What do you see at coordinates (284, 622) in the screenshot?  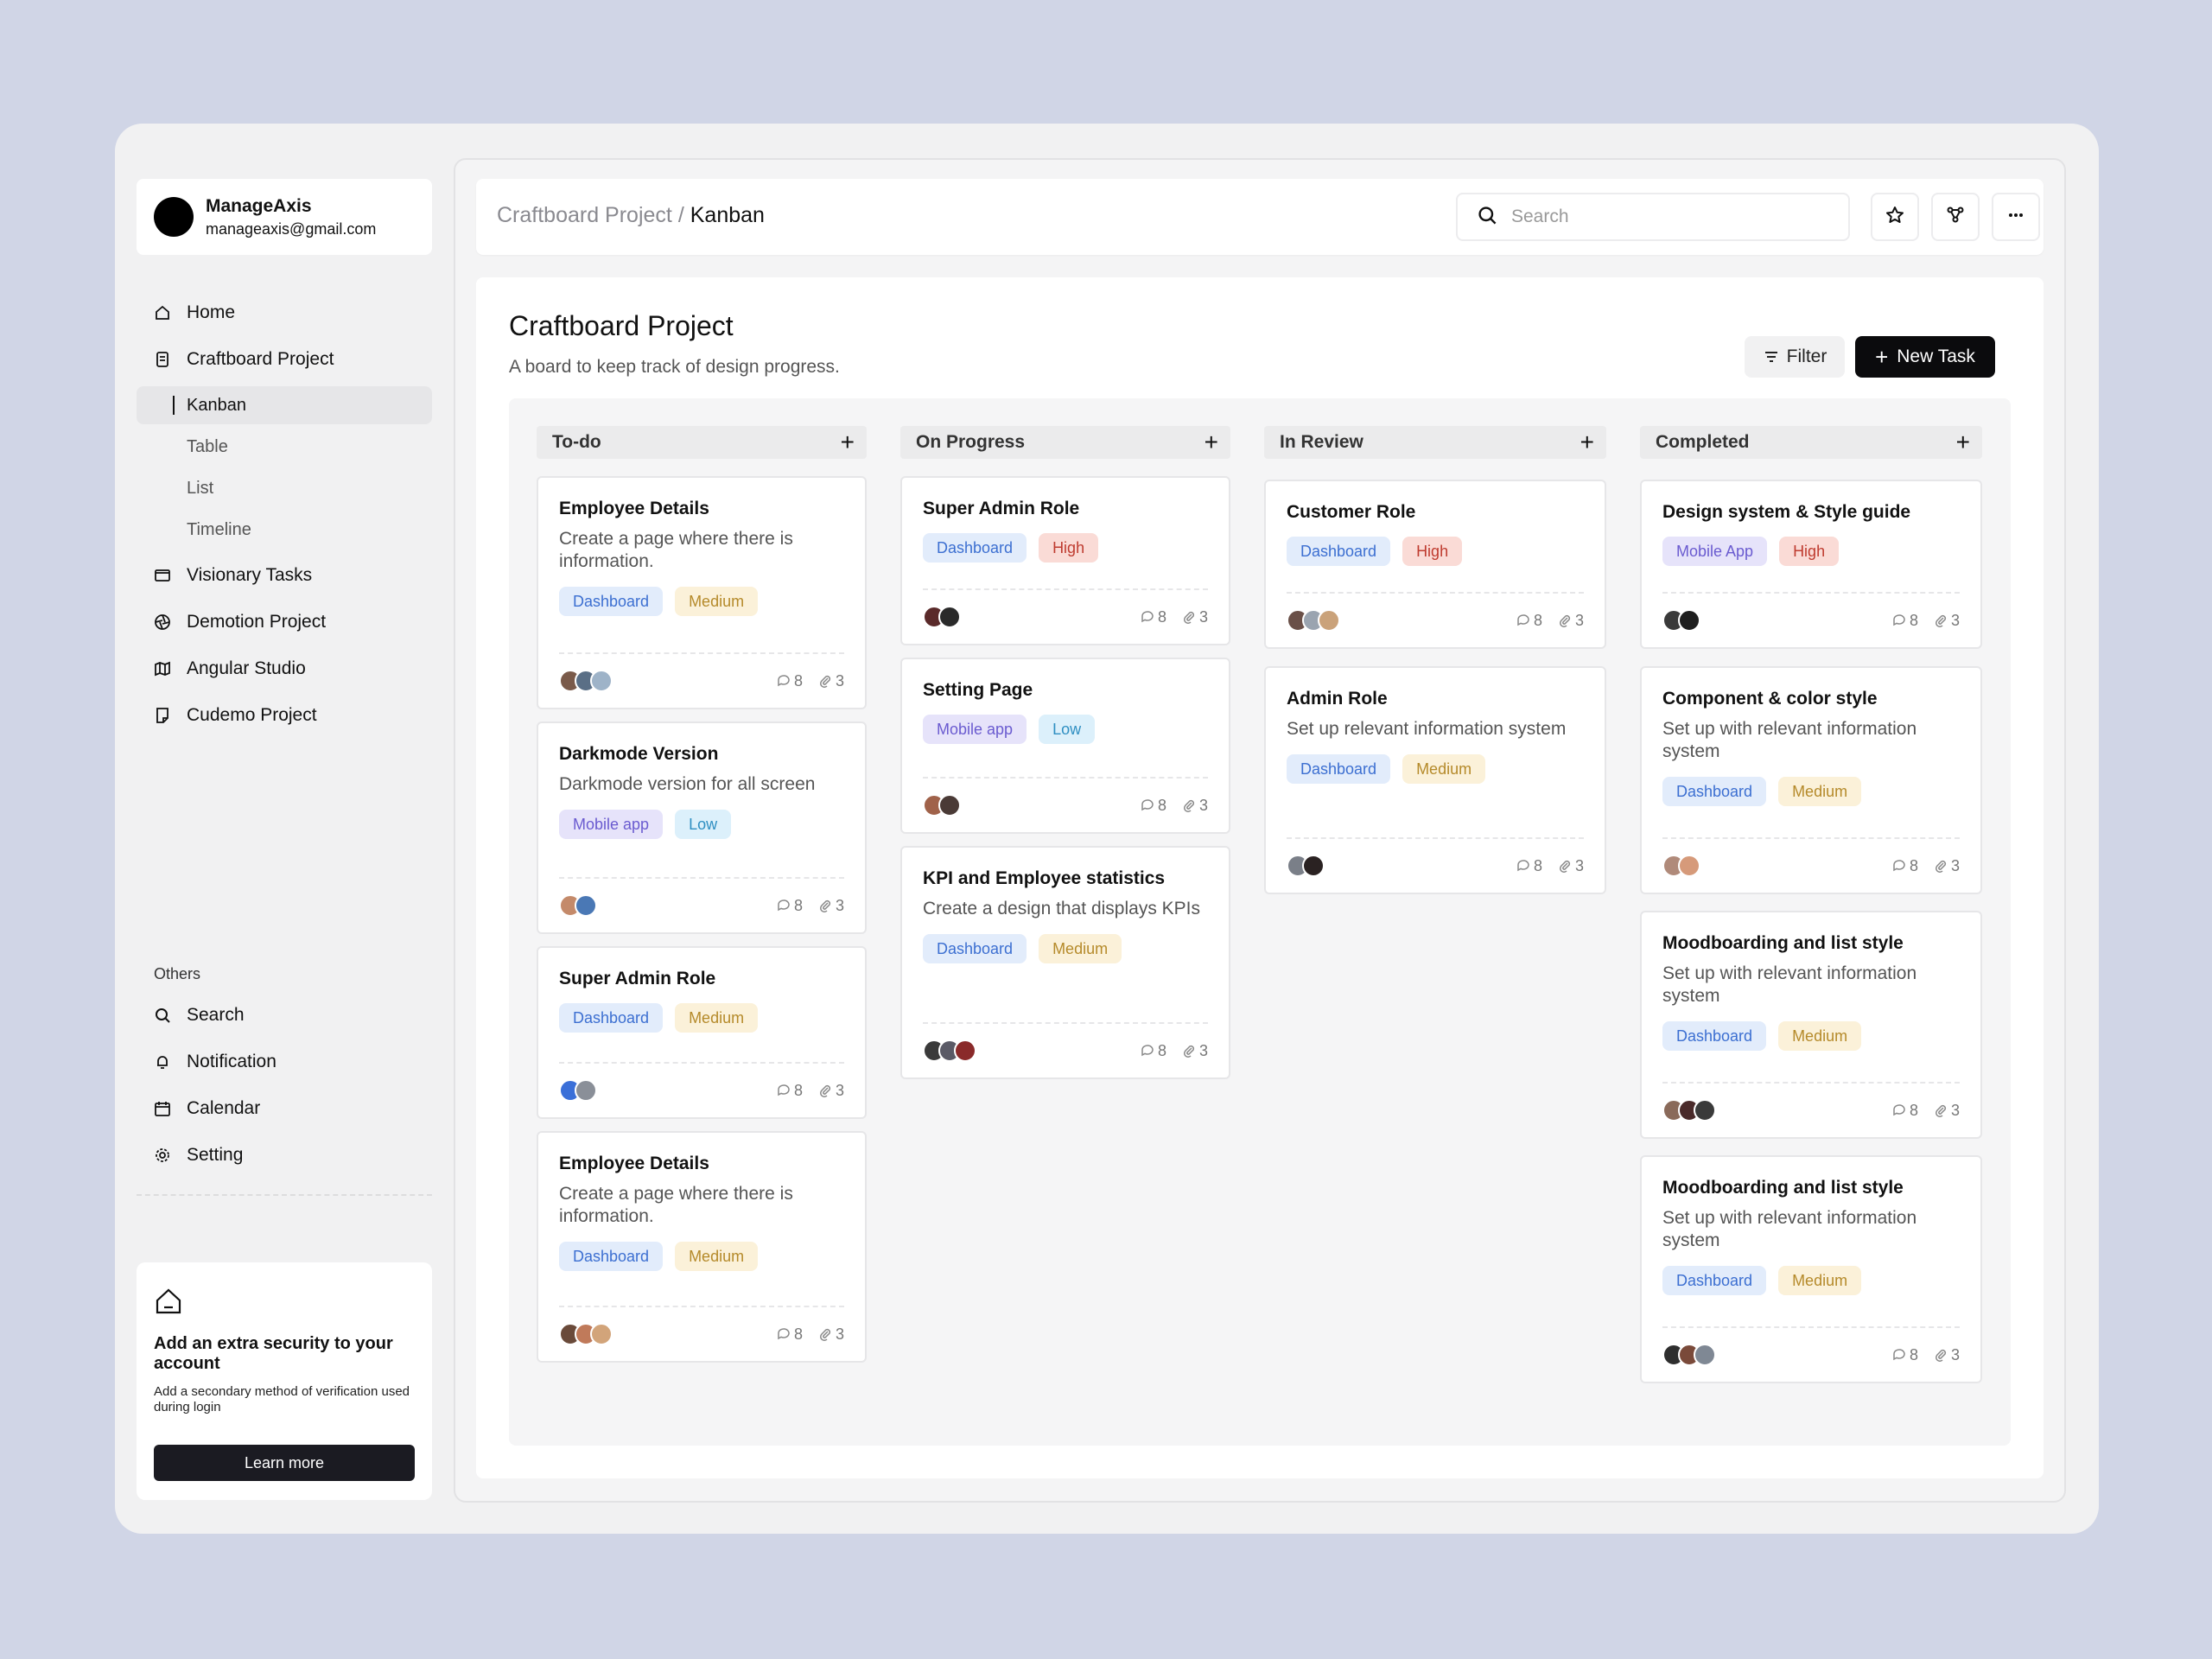 I see `sidebar-item-demotion: Demotion Project` at bounding box center [284, 622].